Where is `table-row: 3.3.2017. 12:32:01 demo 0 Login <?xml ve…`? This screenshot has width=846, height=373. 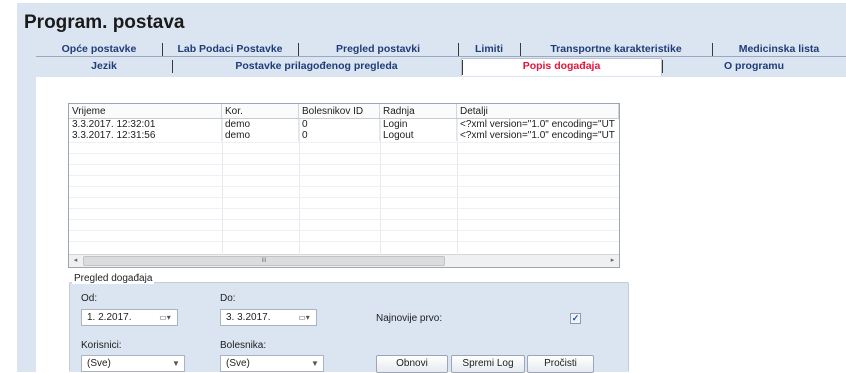 table-row: 3.3.2017. 12:32:01 demo 0 Login <?xml ve… is located at coordinates (344, 124).